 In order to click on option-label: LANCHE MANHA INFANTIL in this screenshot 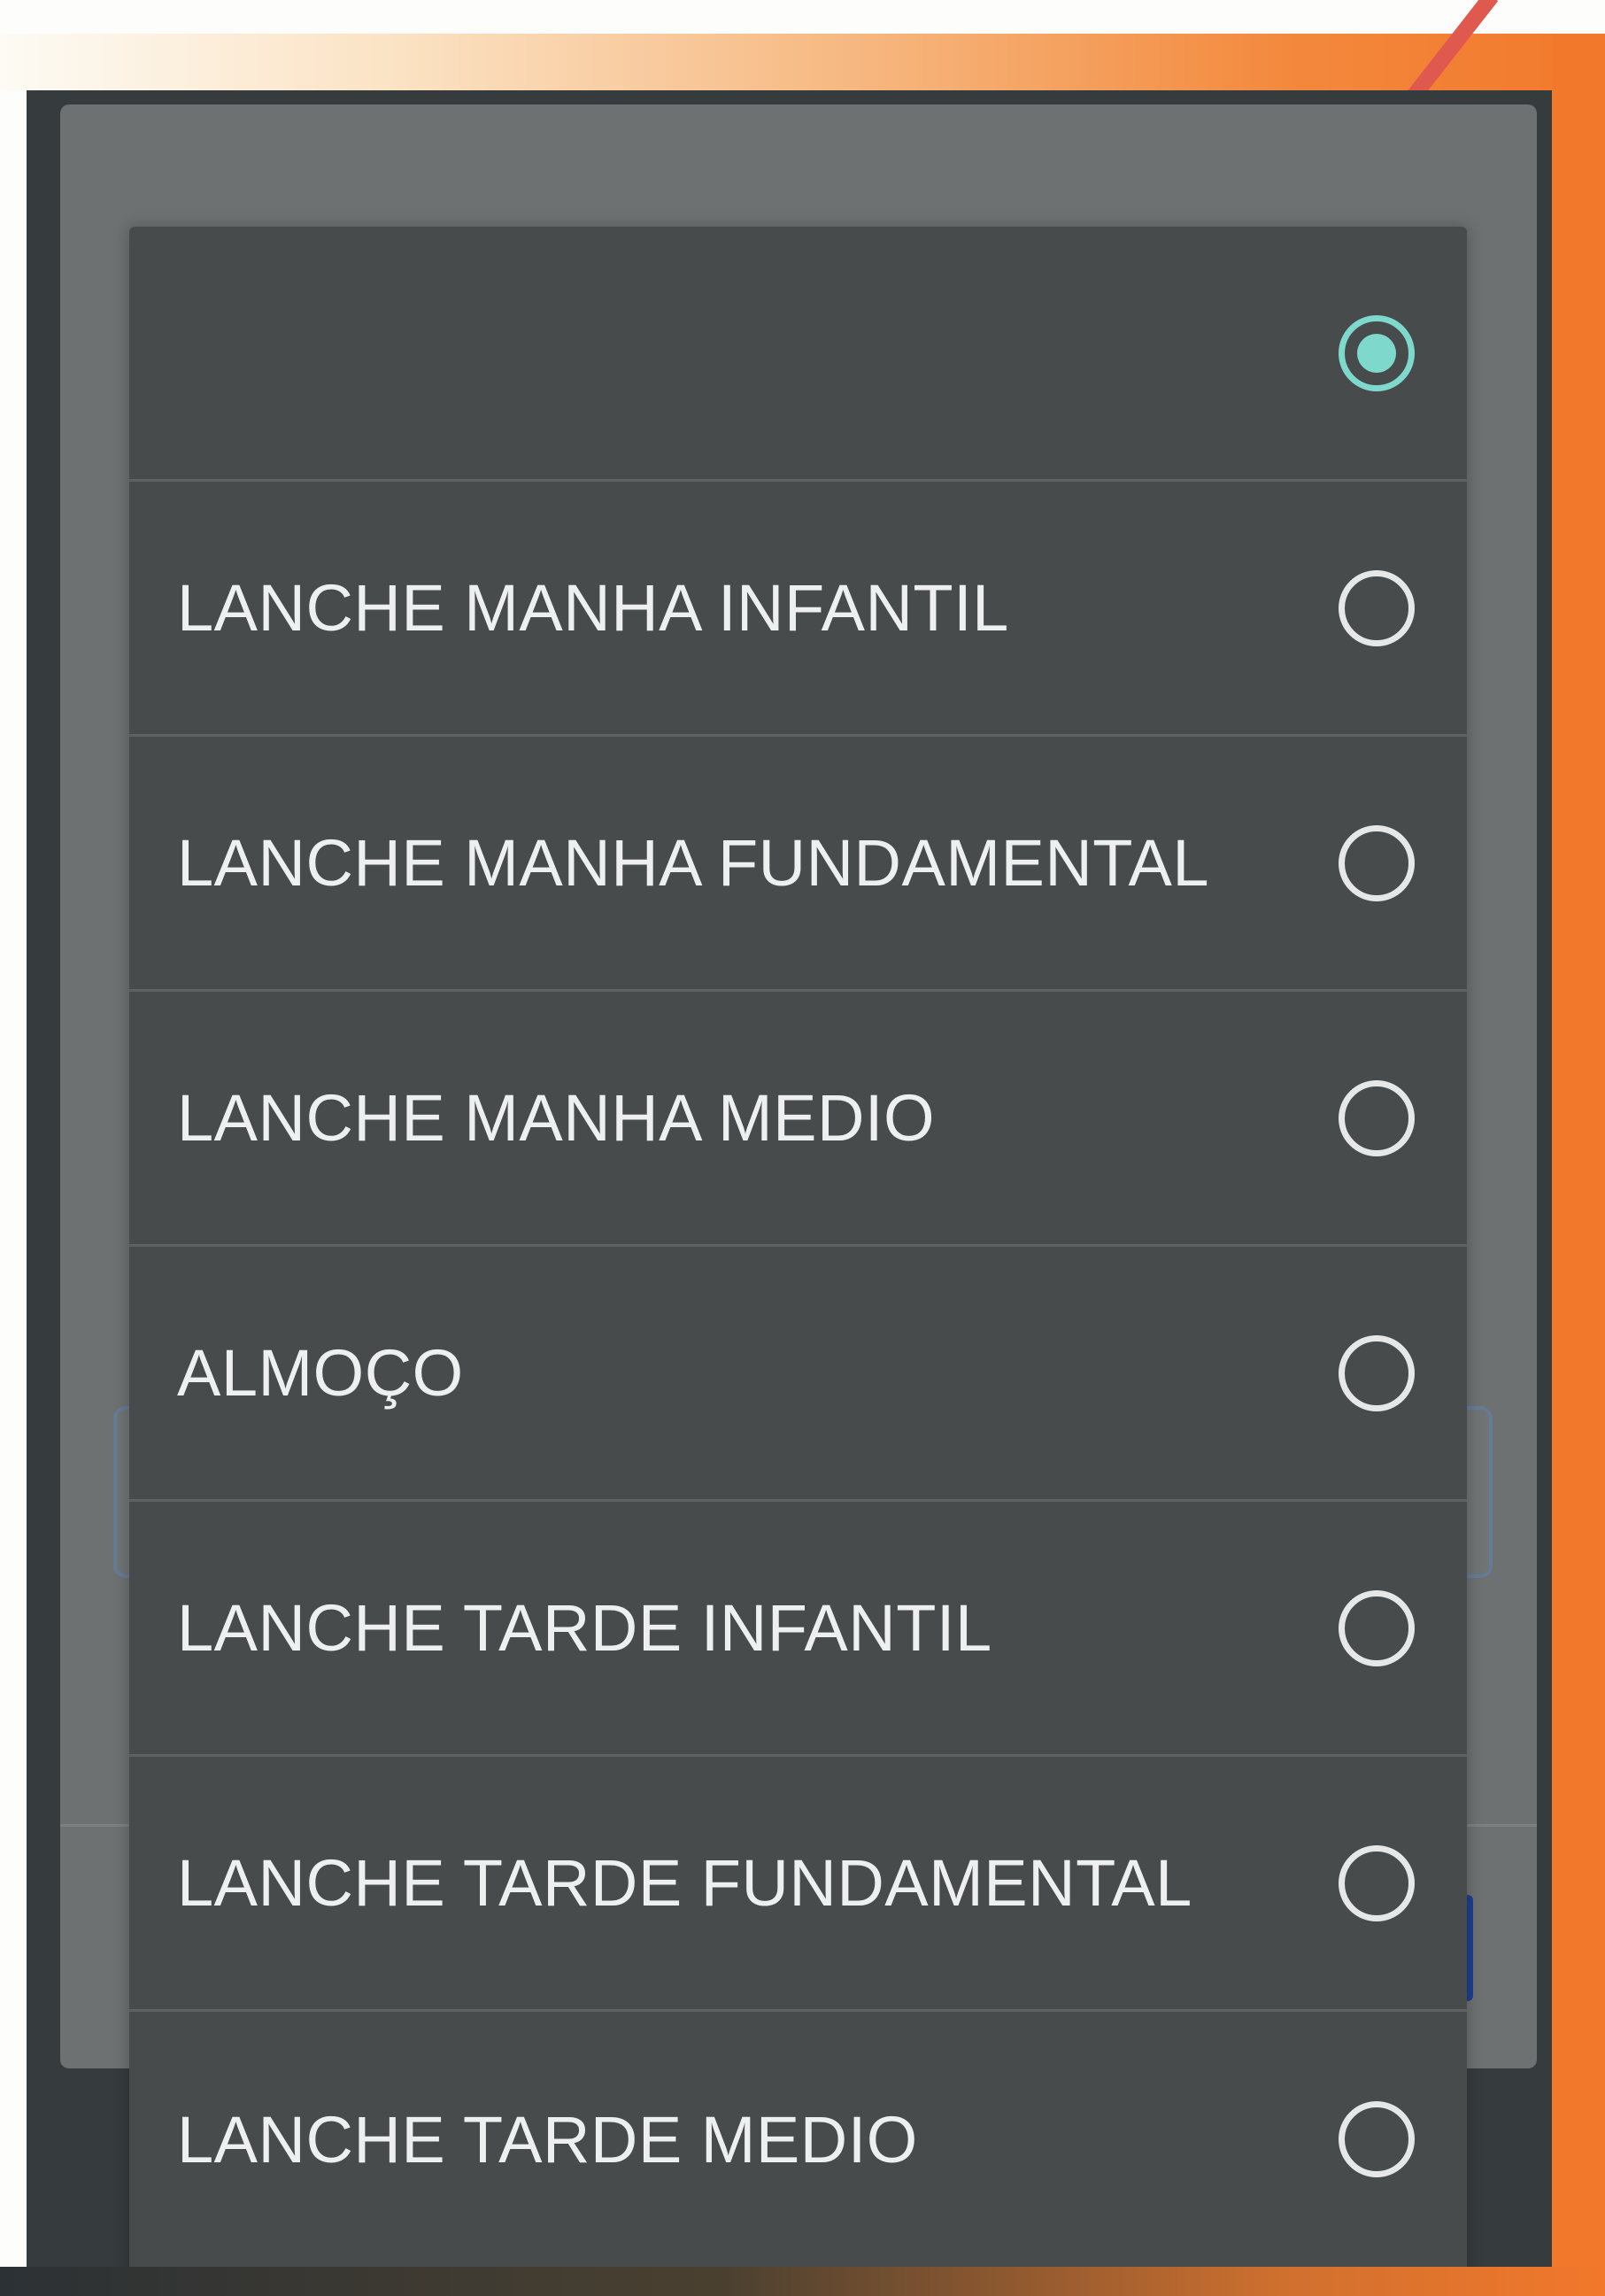, I will do `click(593, 608)`.